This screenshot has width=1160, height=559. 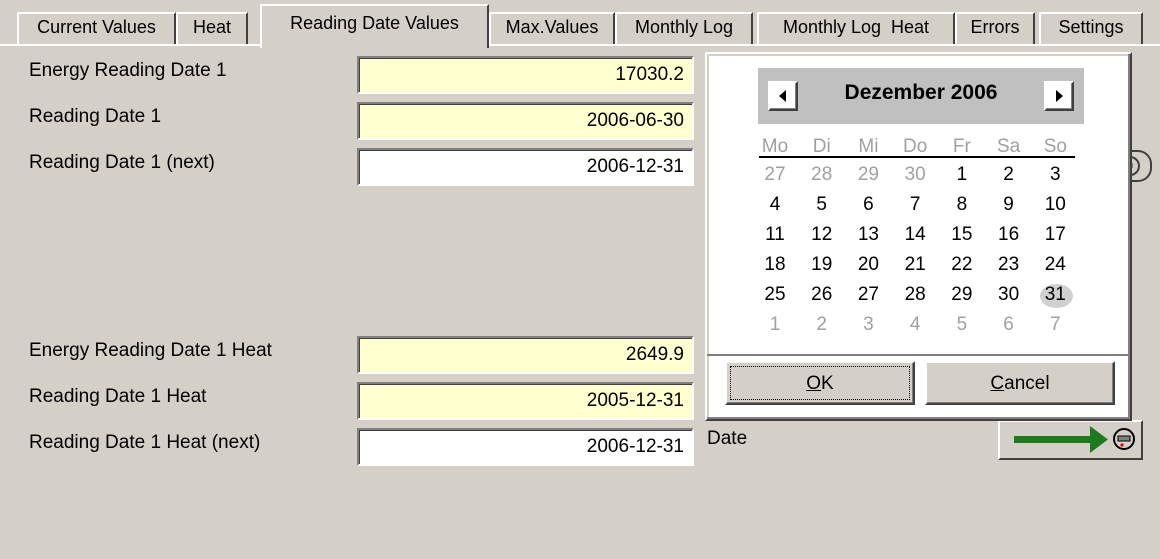 I want to click on calendar-day: 13, so click(x=868, y=235).